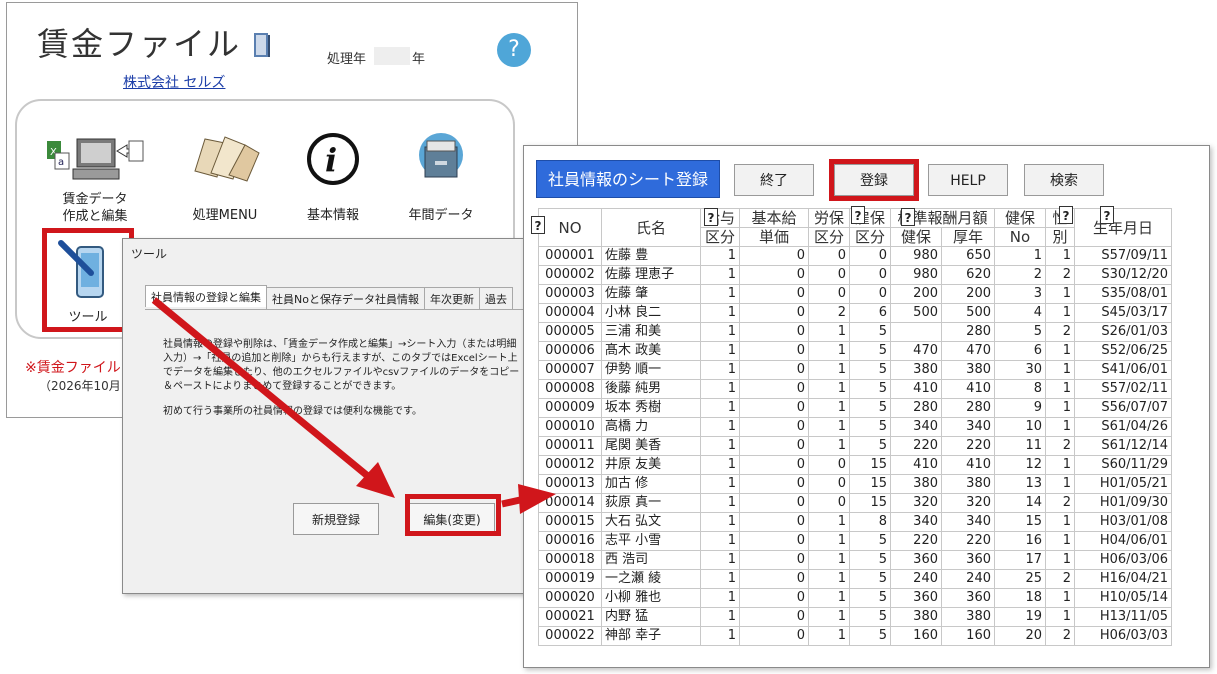 The width and height of the screenshot is (1217, 674). What do you see at coordinates (1123, 370) in the screenshot?
I see `cell-birth: S41/06/01` at bounding box center [1123, 370].